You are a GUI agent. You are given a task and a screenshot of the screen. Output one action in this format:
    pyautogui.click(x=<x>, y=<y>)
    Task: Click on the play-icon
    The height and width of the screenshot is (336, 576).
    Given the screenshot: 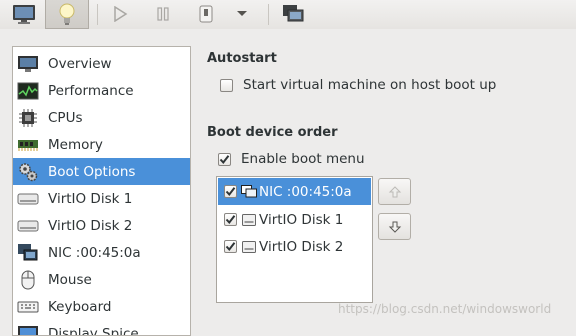 What is the action you would take?
    pyautogui.click(x=120, y=14)
    